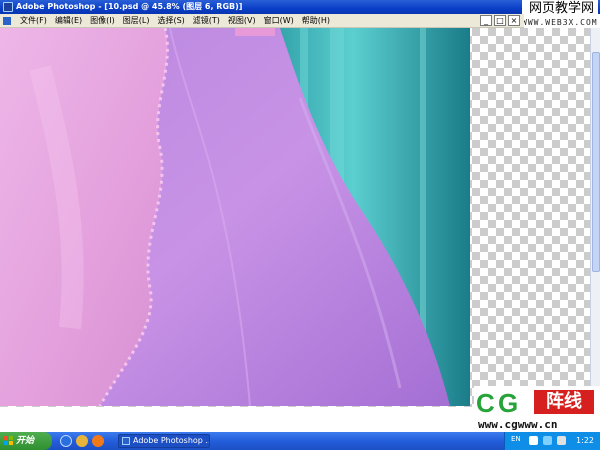  I want to click on folder-icon, so click(82, 441).